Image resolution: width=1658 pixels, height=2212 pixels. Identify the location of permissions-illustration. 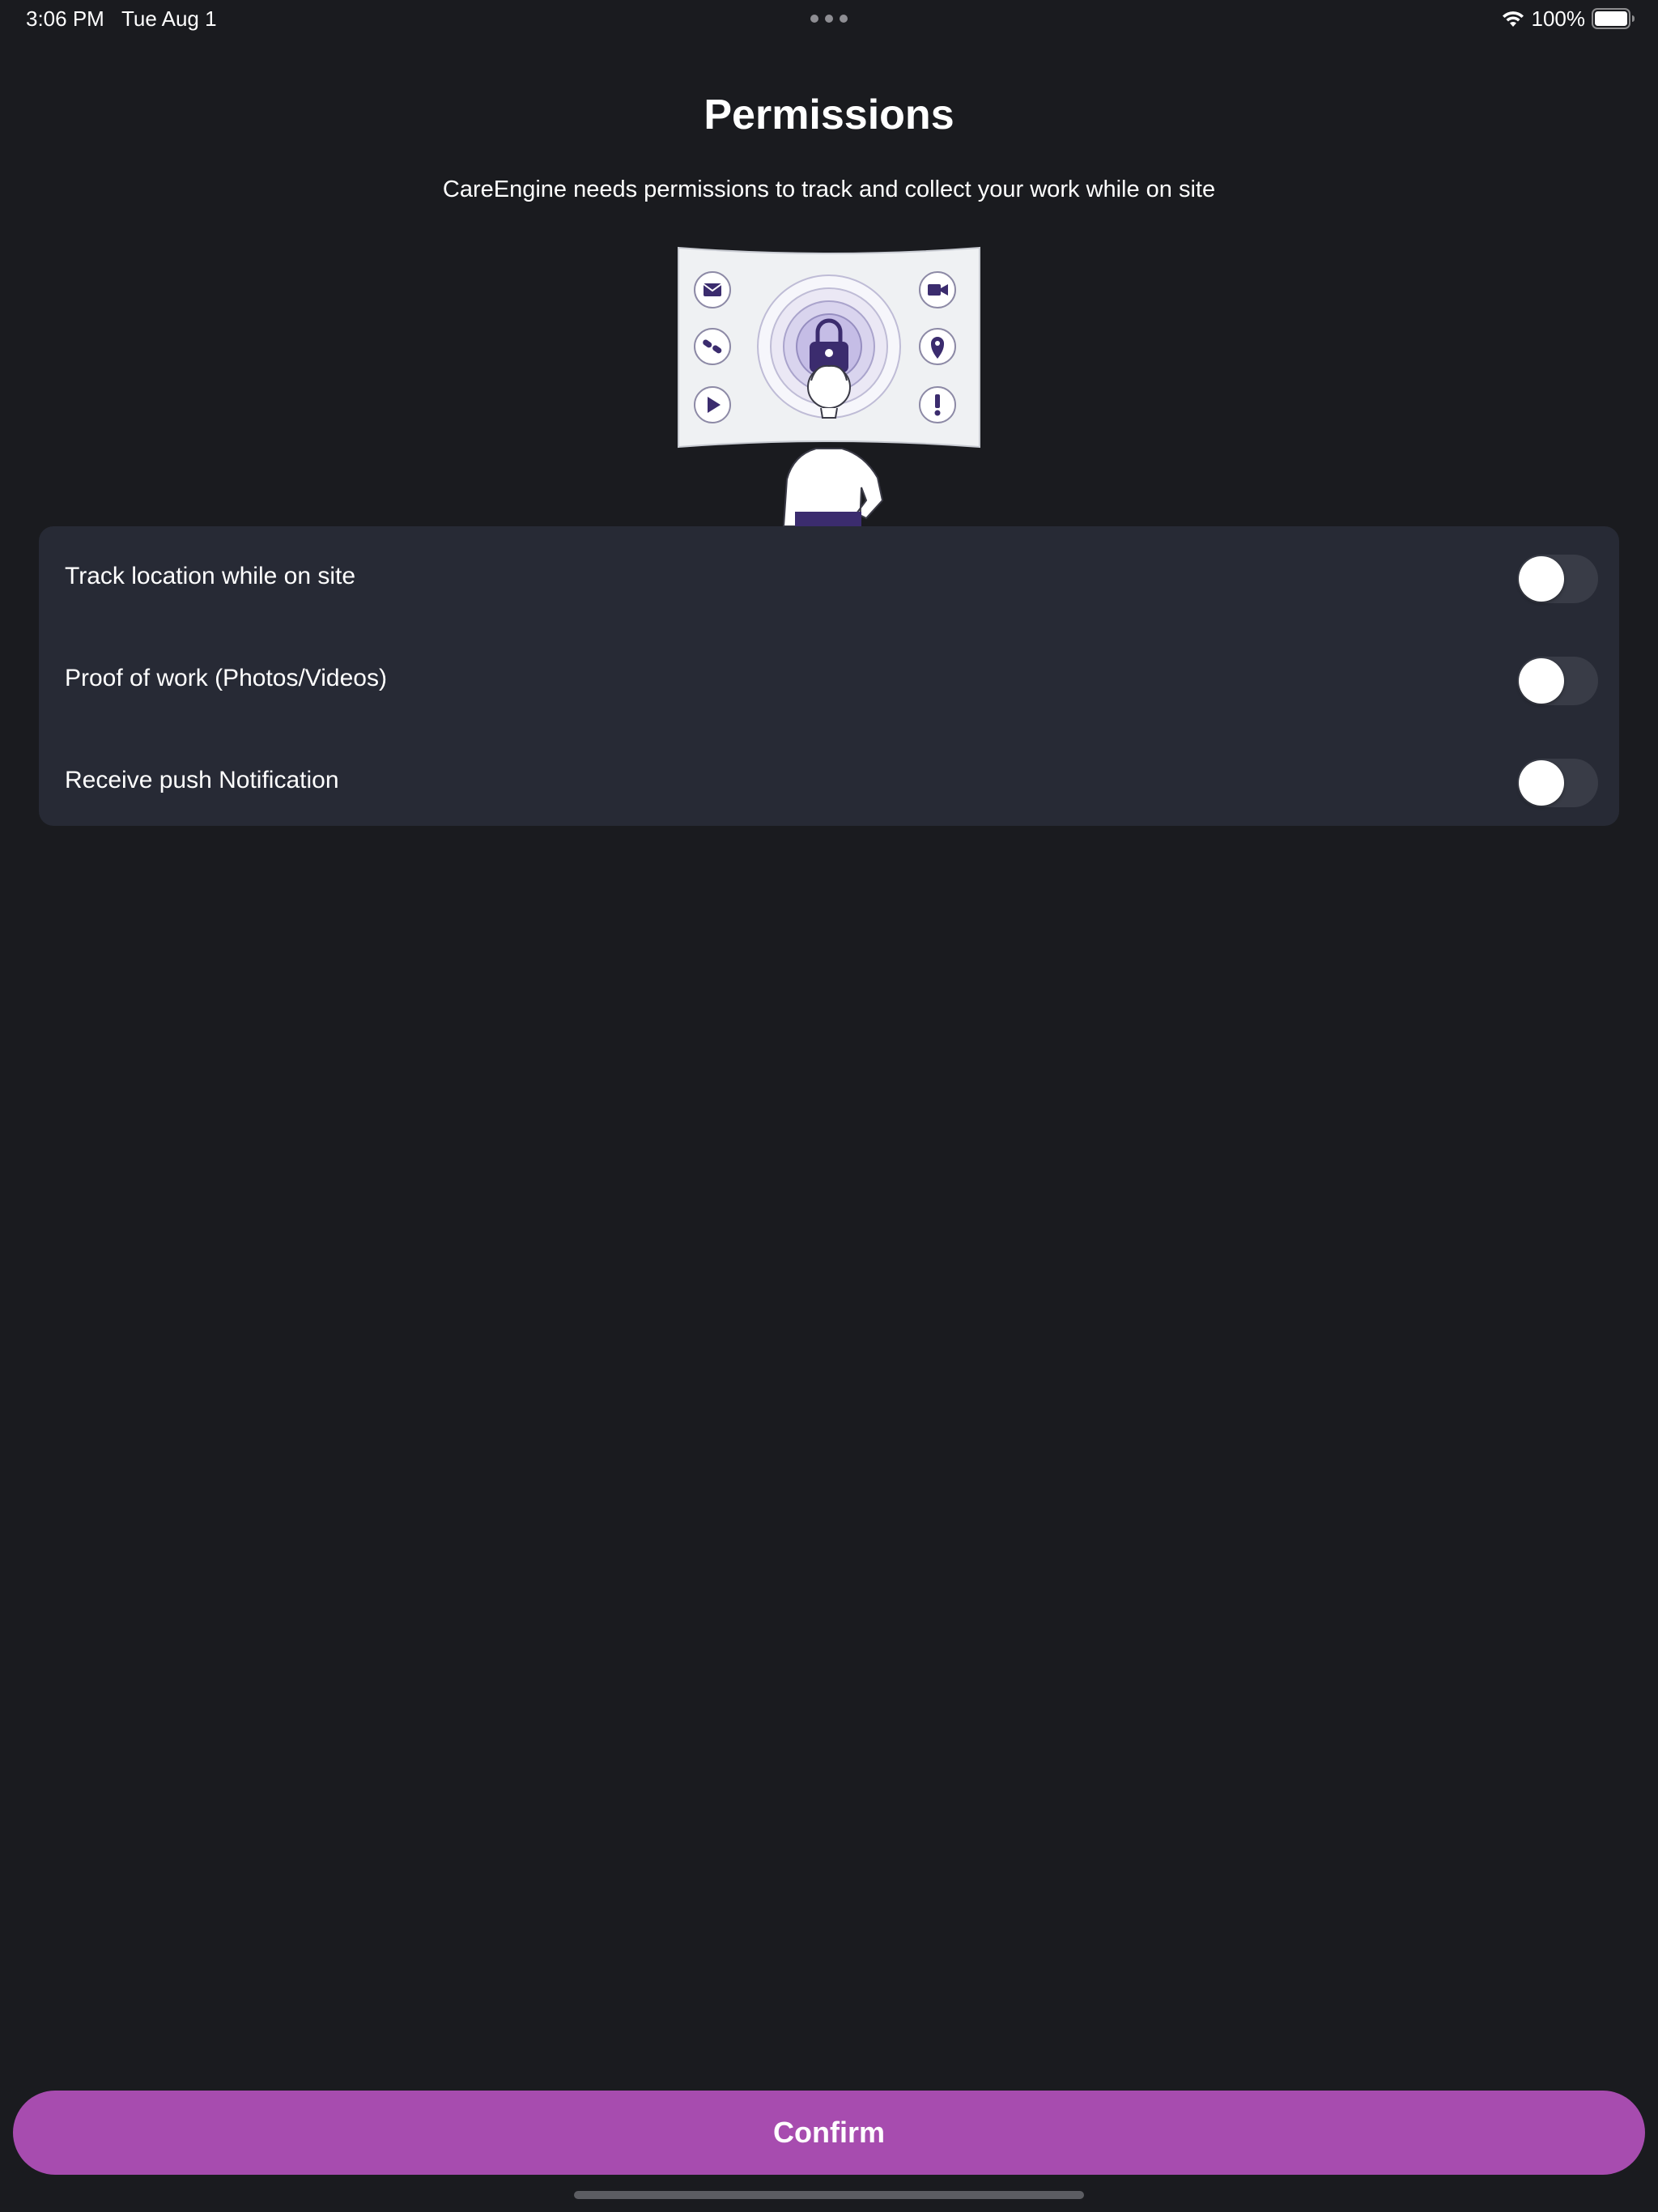
(829, 386).